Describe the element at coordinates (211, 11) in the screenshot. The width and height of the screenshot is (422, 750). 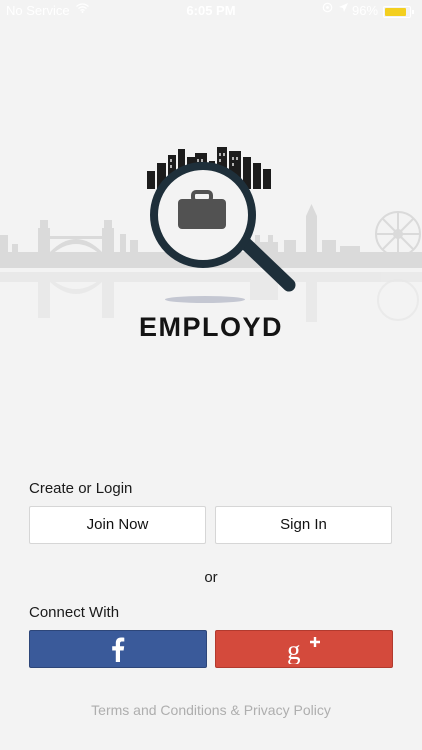
I see `status-bar: No Service 6:05 PM 96%` at that location.